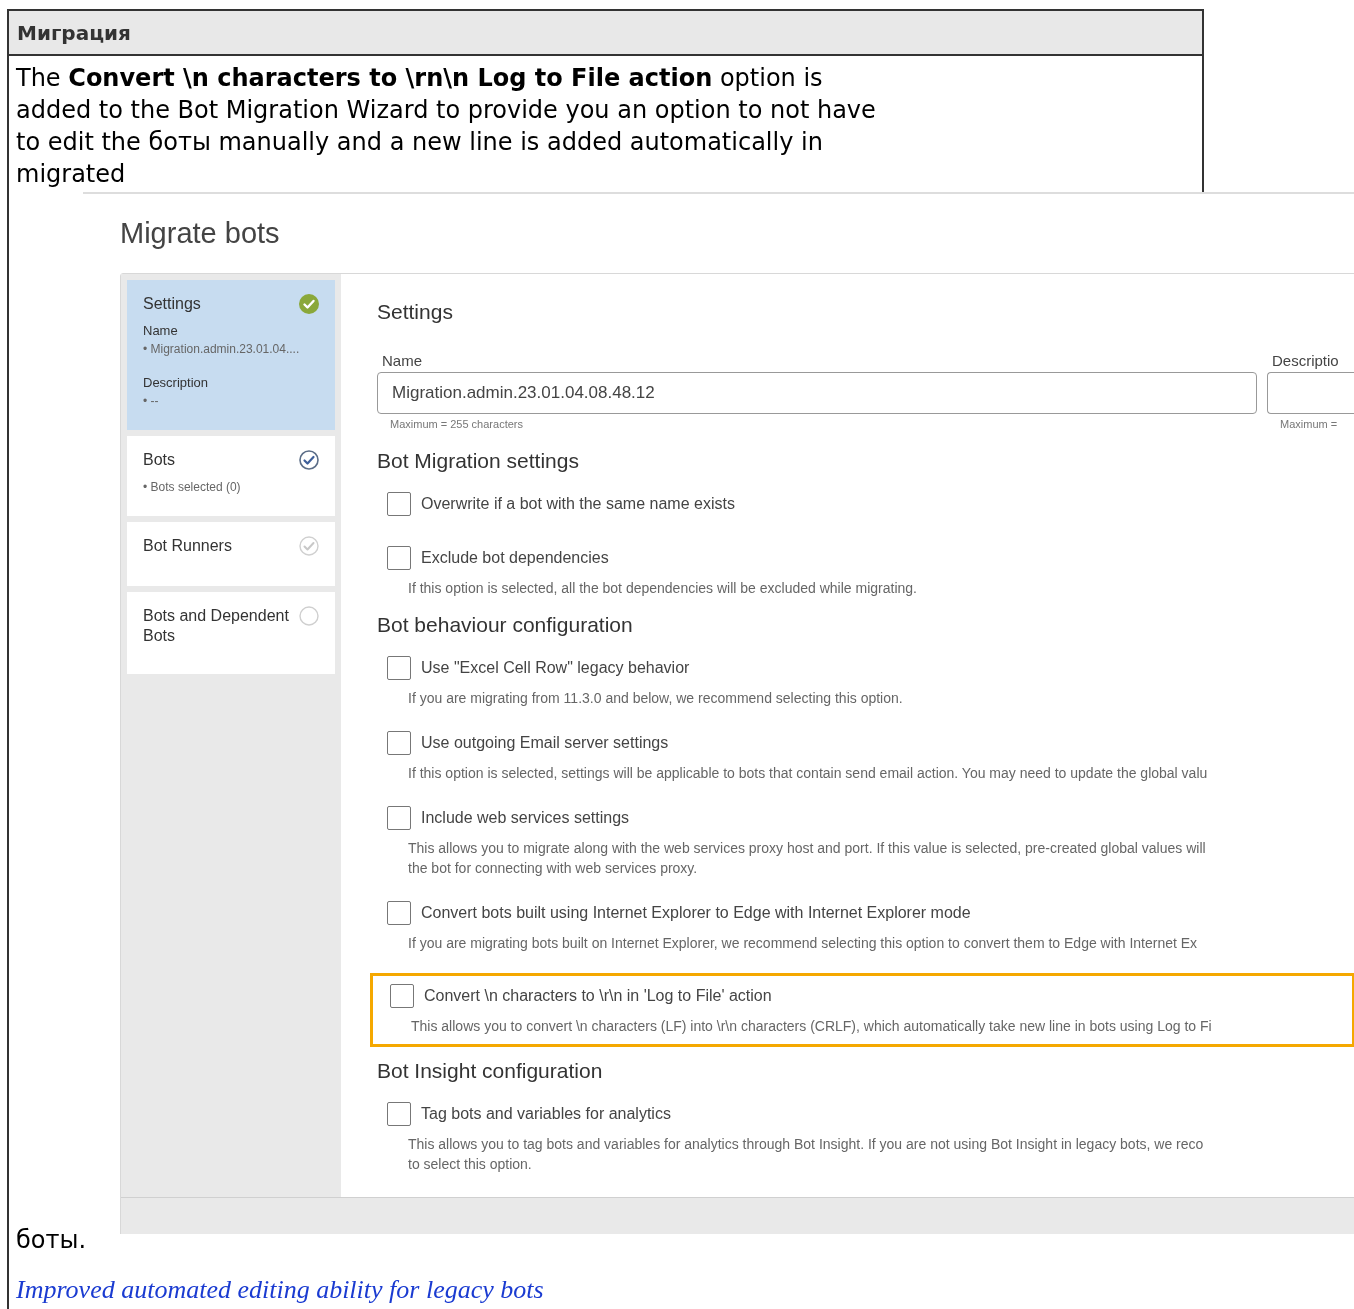 The width and height of the screenshot is (1354, 1309). I want to click on option-label: Overwrite if a bot with the same name exists, so click(578, 504).